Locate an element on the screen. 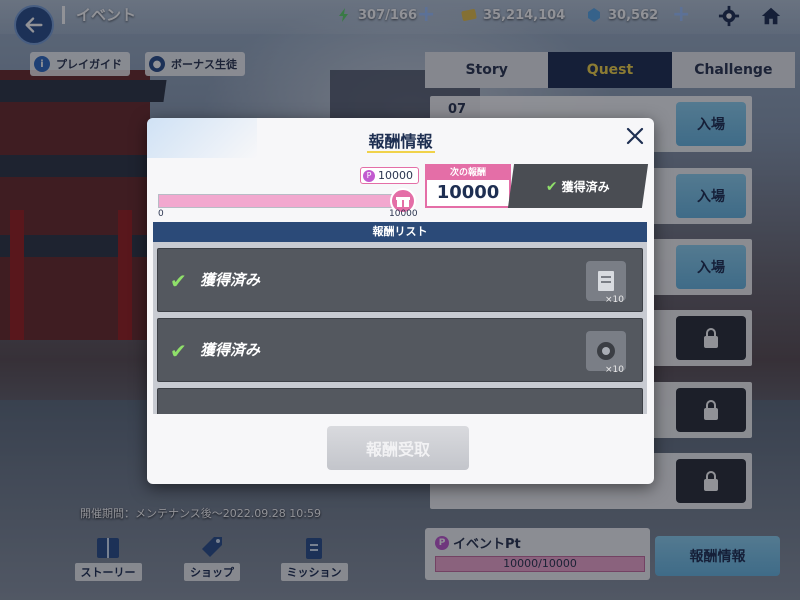 The image size is (800, 600). next-reward-label: 次の報酬 is located at coordinates (468, 173).